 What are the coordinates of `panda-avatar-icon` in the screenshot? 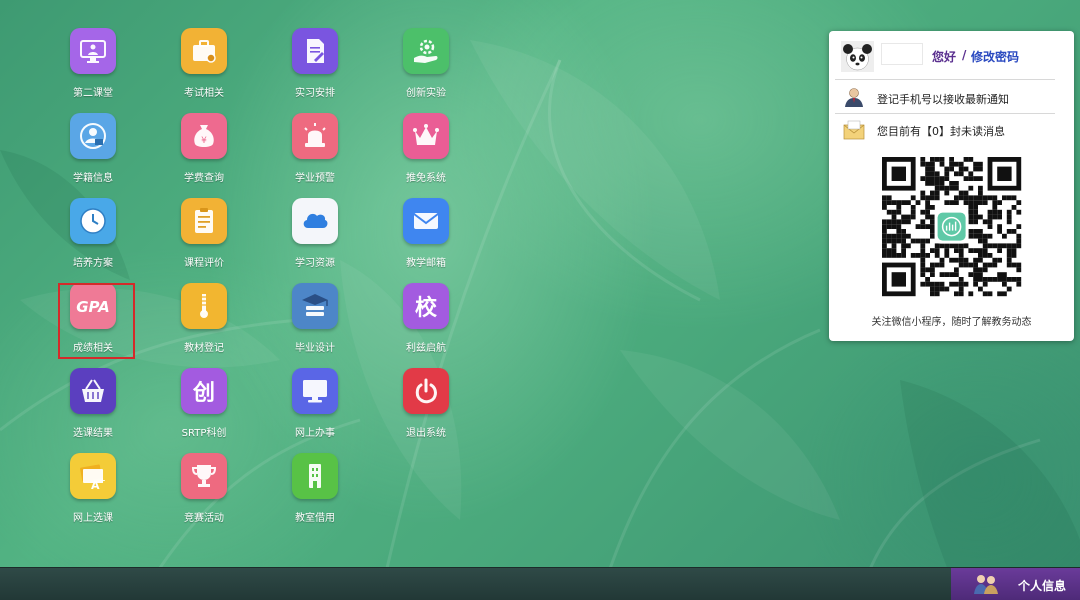 It's located at (857, 56).